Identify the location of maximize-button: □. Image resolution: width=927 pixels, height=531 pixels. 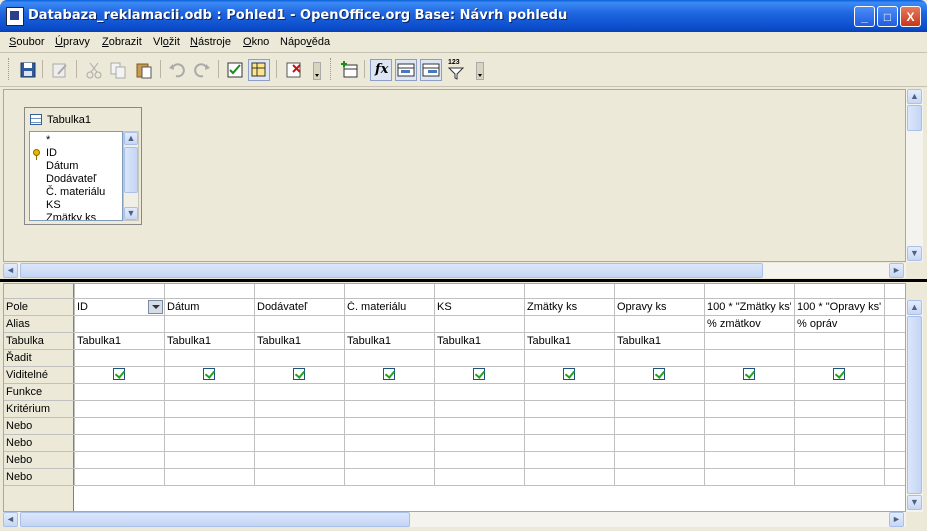
(887, 16).